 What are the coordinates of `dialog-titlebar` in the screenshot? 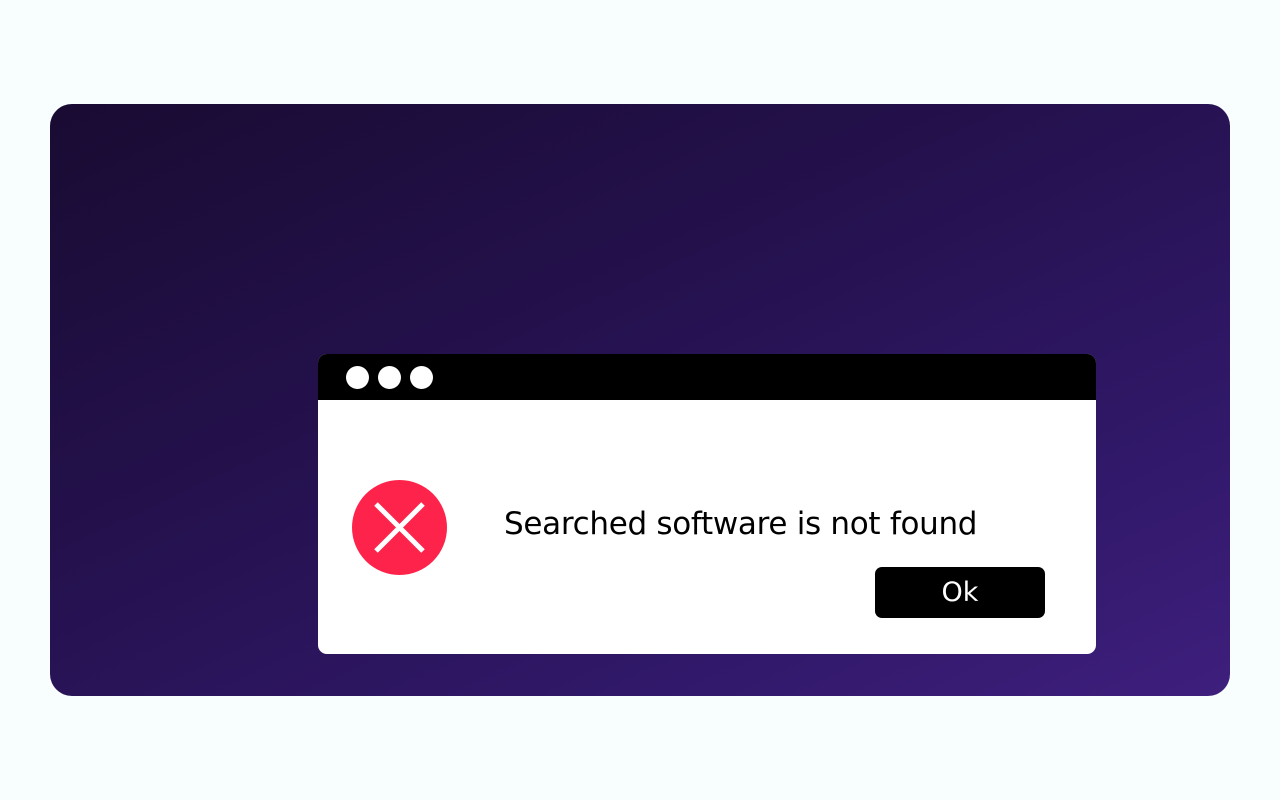 It's located at (707, 377).